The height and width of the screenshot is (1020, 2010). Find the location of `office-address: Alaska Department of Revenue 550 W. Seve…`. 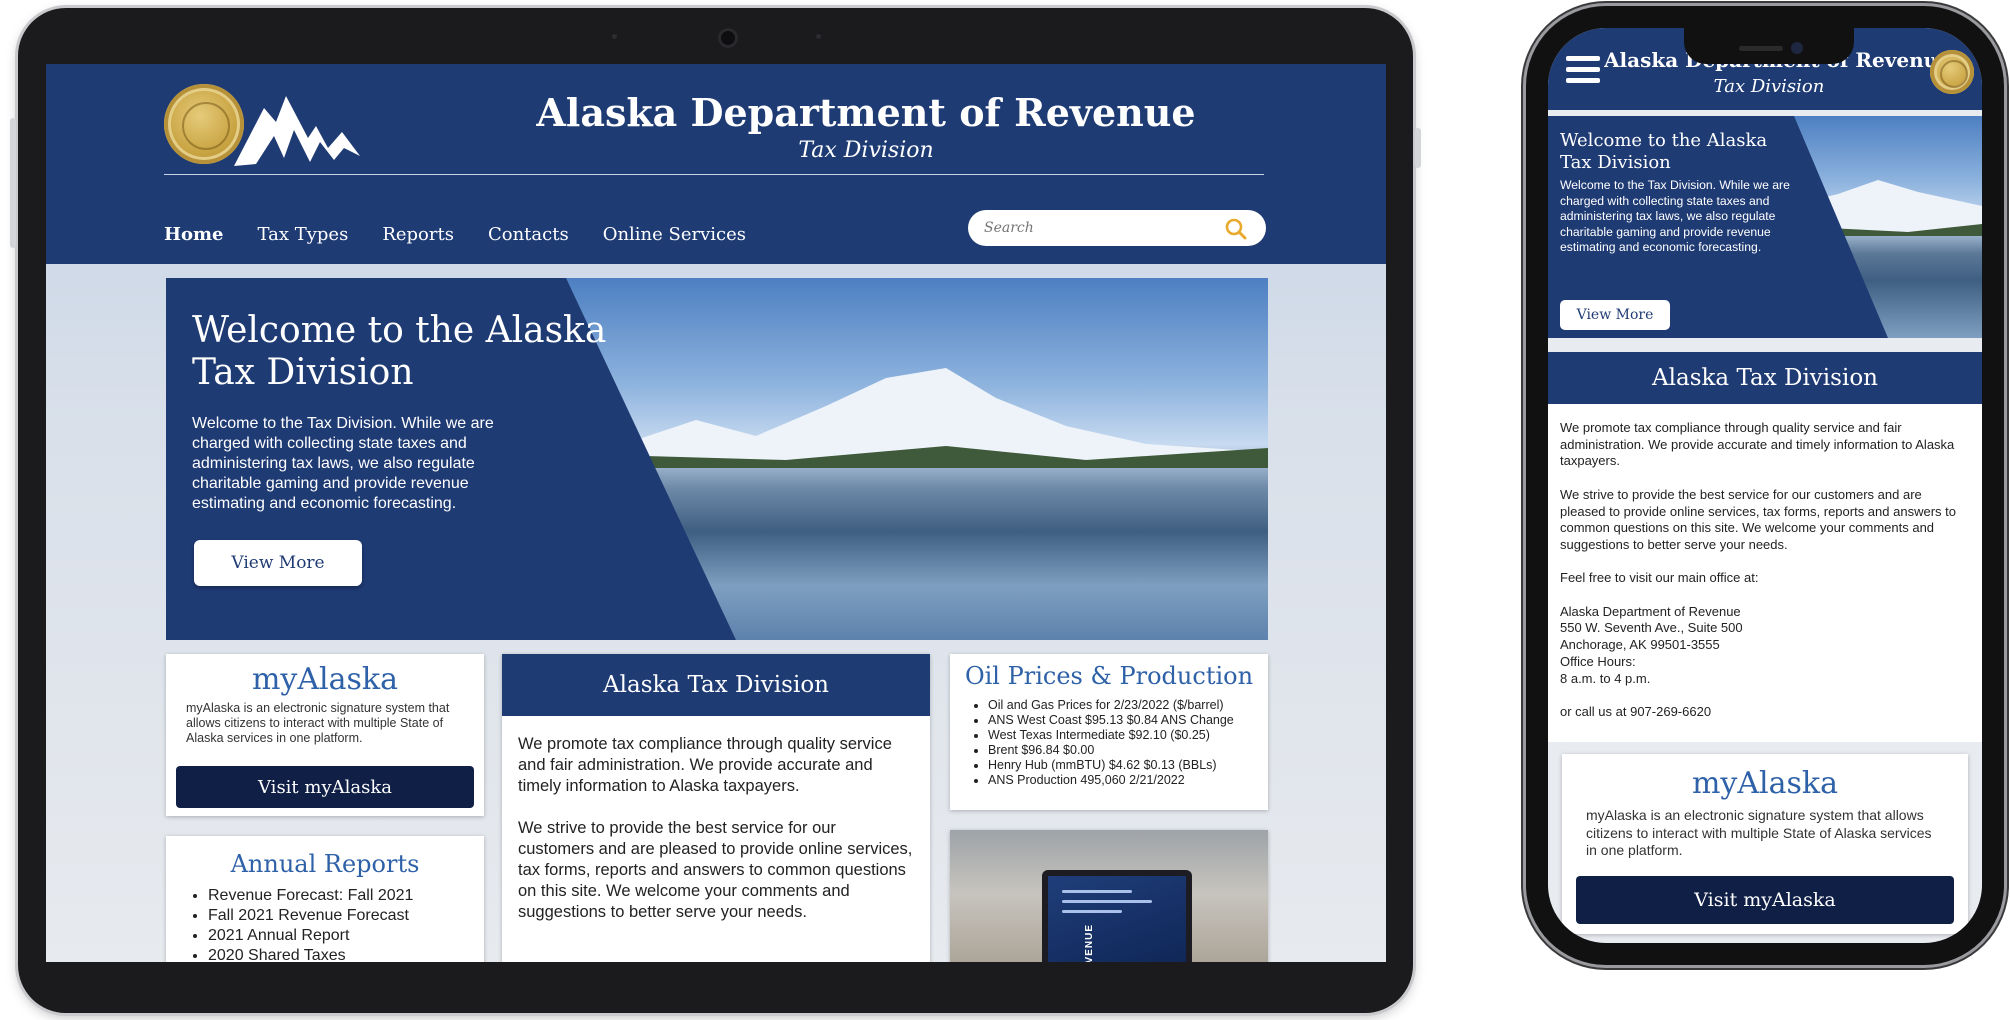

office-address: Alaska Department of Revenue 550 W. Seve… is located at coordinates (1765, 646).